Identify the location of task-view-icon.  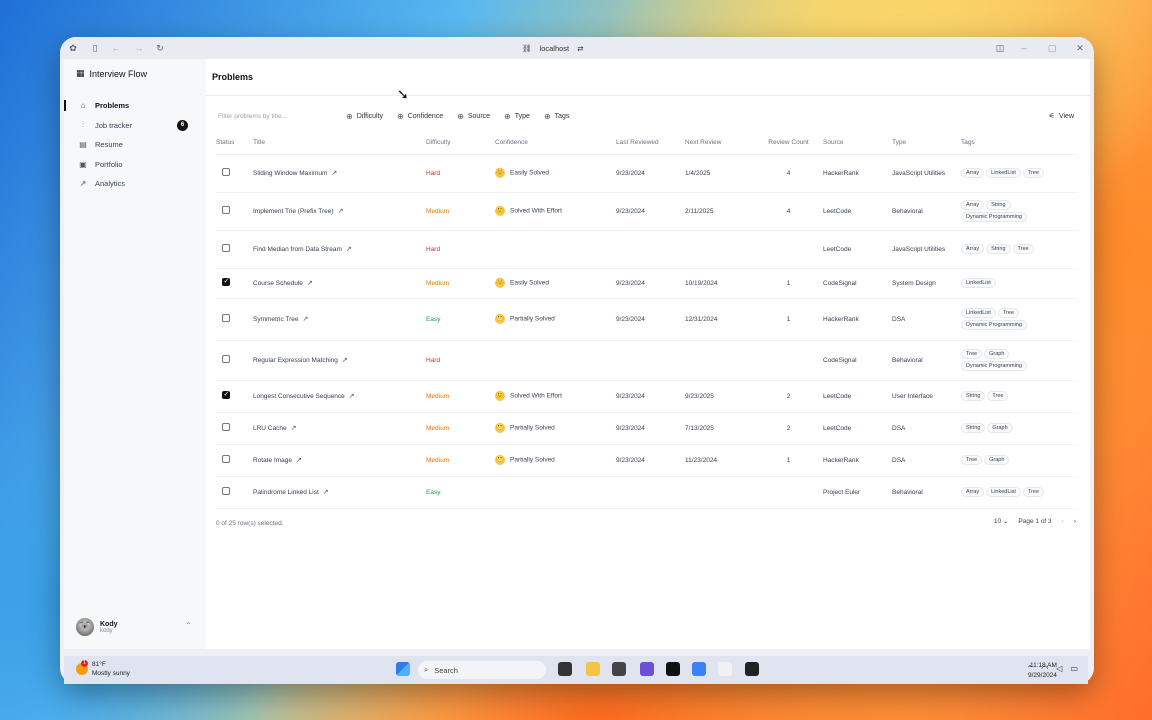
(565, 669).